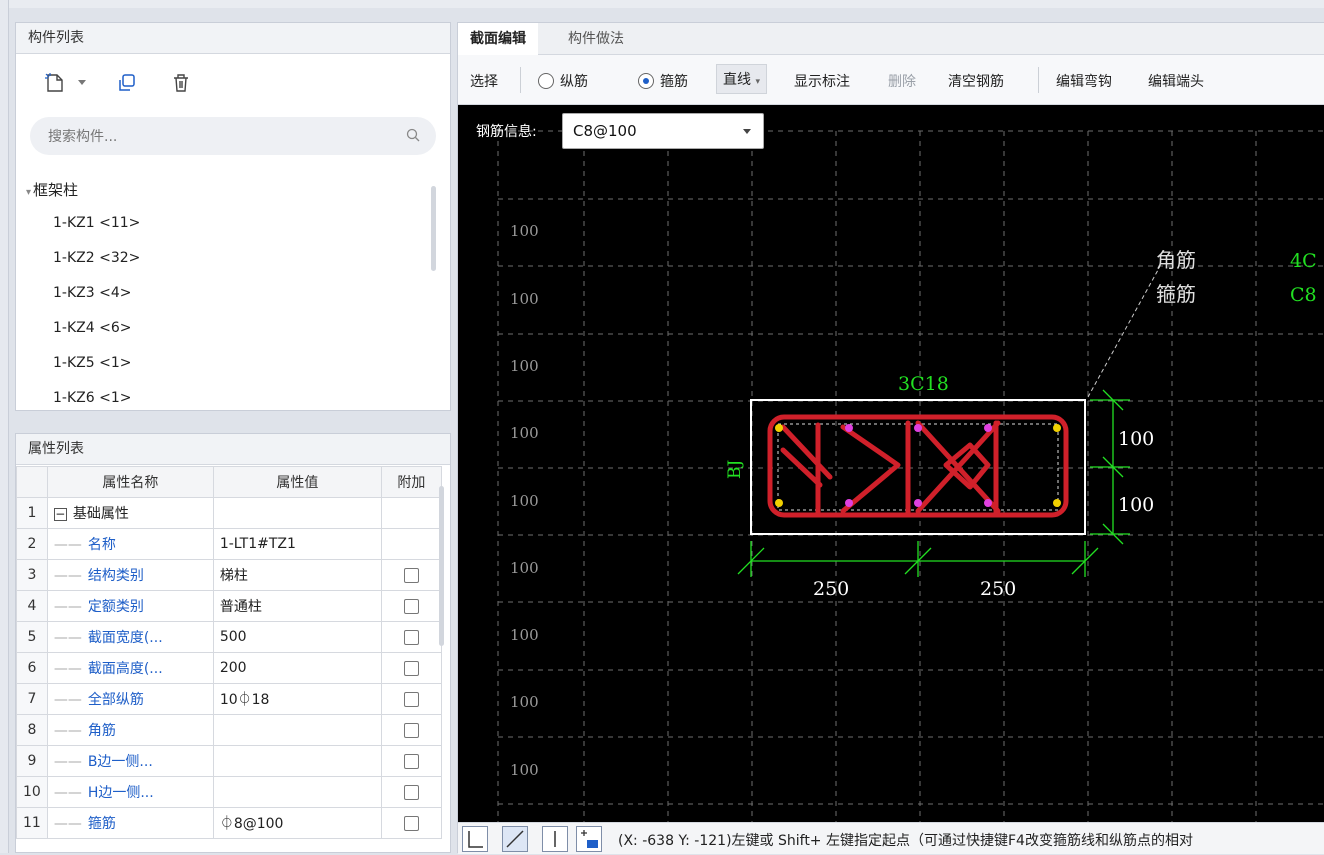 This screenshot has height=855, width=1324. I want to click on row-number: 8, so click(32, 730).